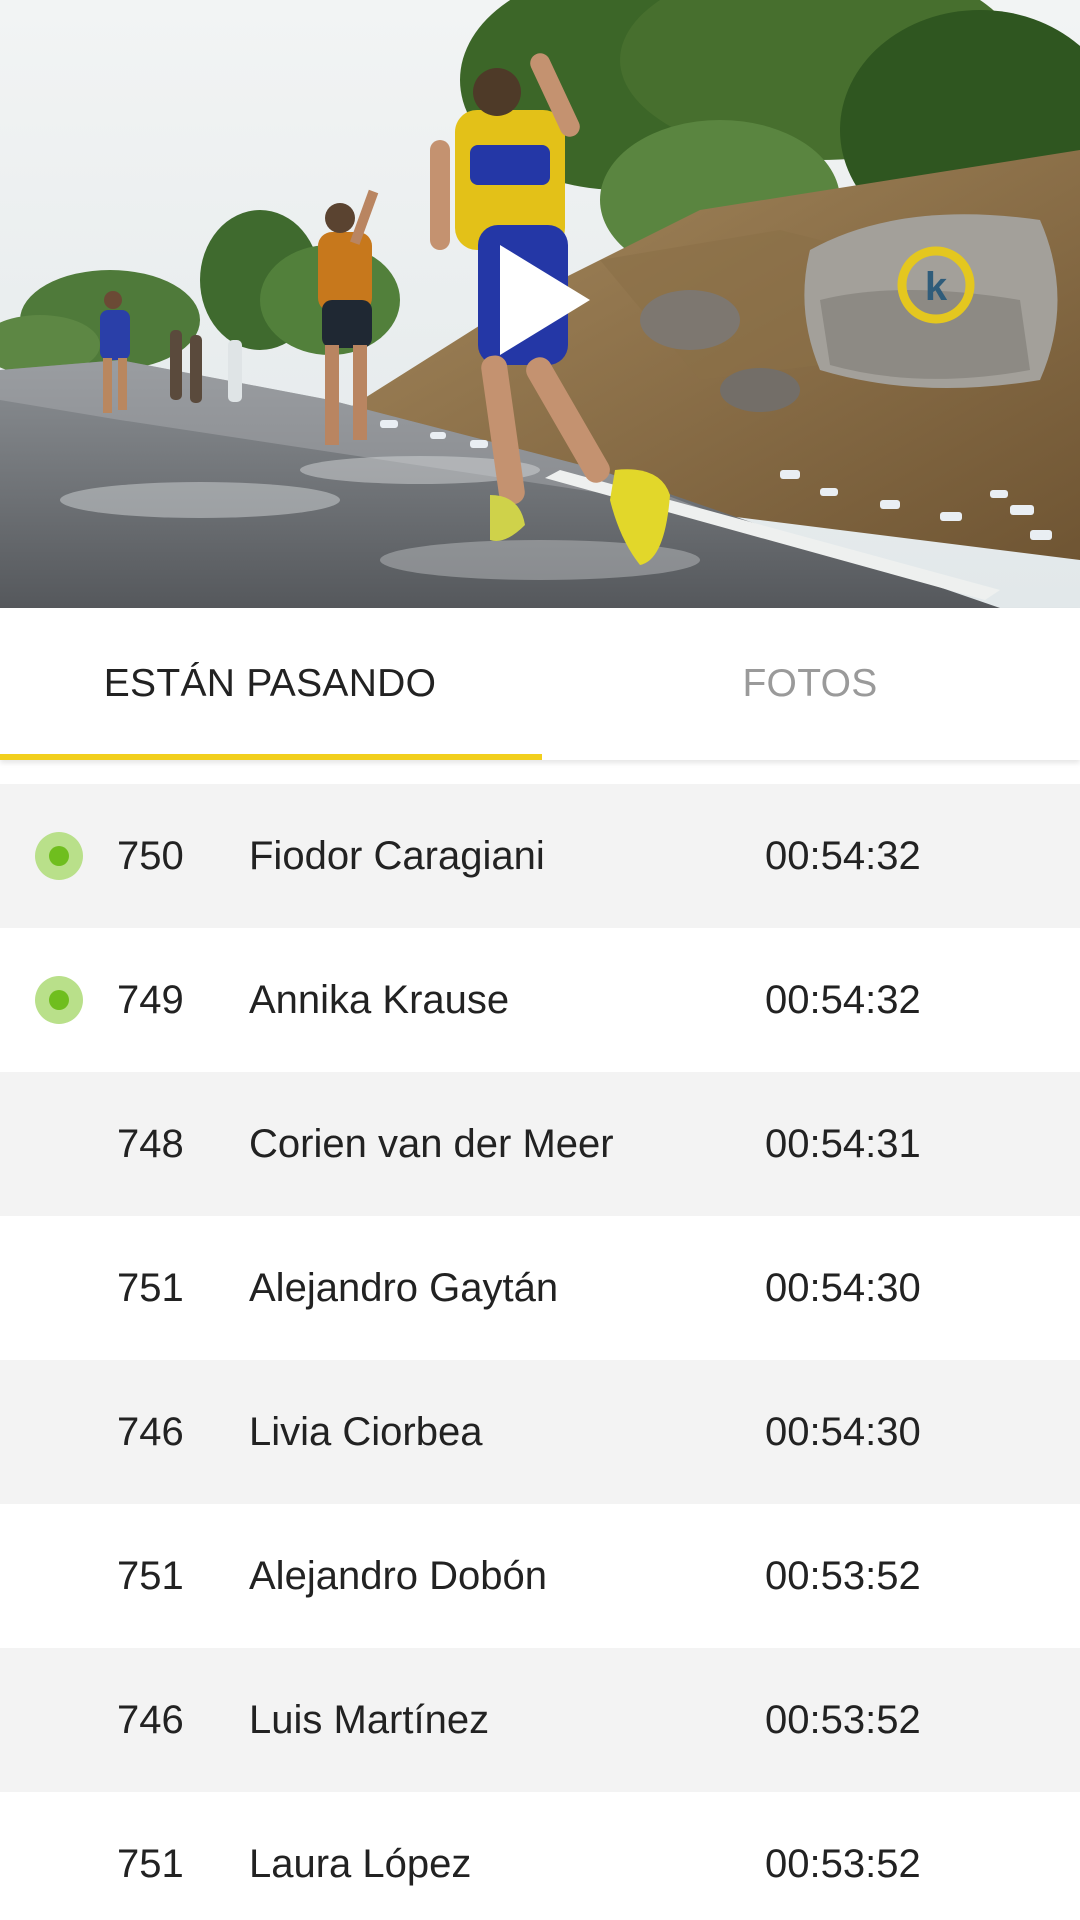 The image size is (1080, 1920). I want to click on list-item: 750 Fiodor Caragiani 00:54:32, so click(540, 856).